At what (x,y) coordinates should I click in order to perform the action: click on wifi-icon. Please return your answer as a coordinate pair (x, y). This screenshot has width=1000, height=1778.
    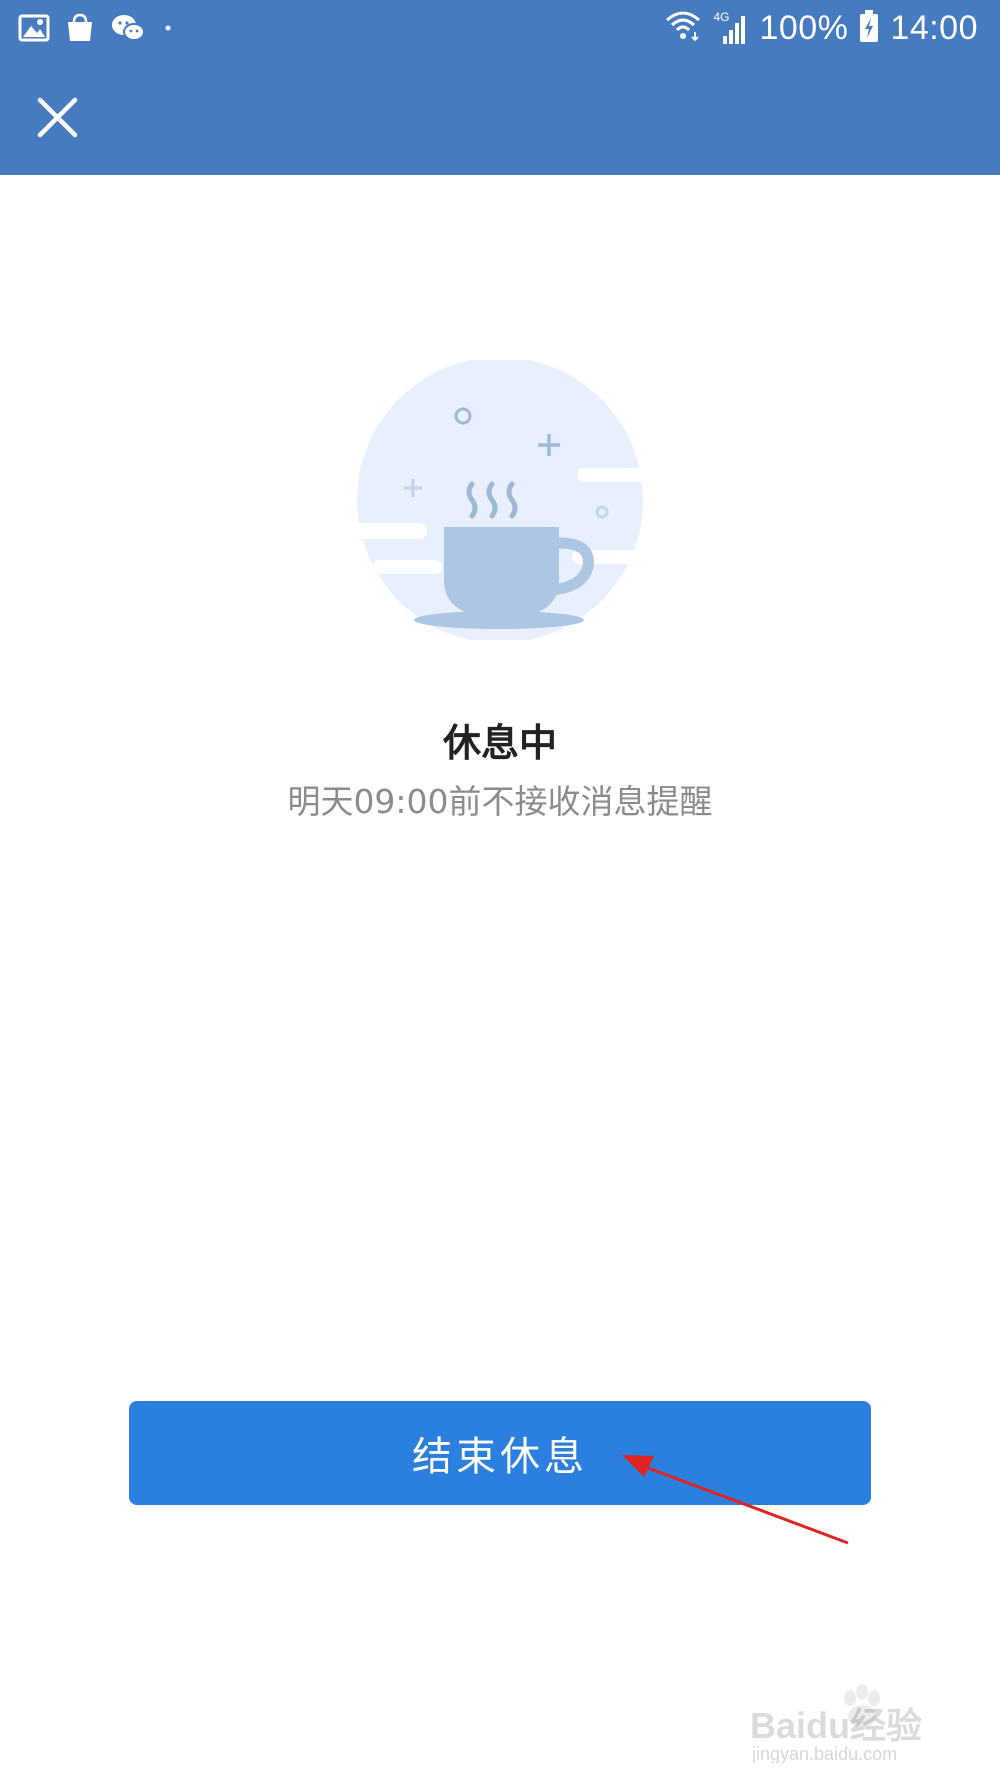
    Looking at the image, I should click on (683, 28).